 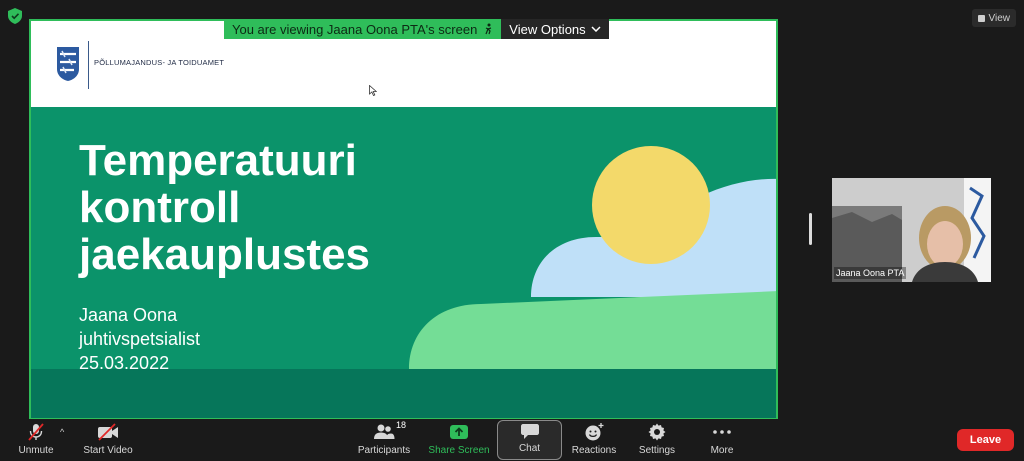 What do you see at coordinates (488, 29) in the screenshot?
I see `remote-control-icon` at bounding box center [488, 29].